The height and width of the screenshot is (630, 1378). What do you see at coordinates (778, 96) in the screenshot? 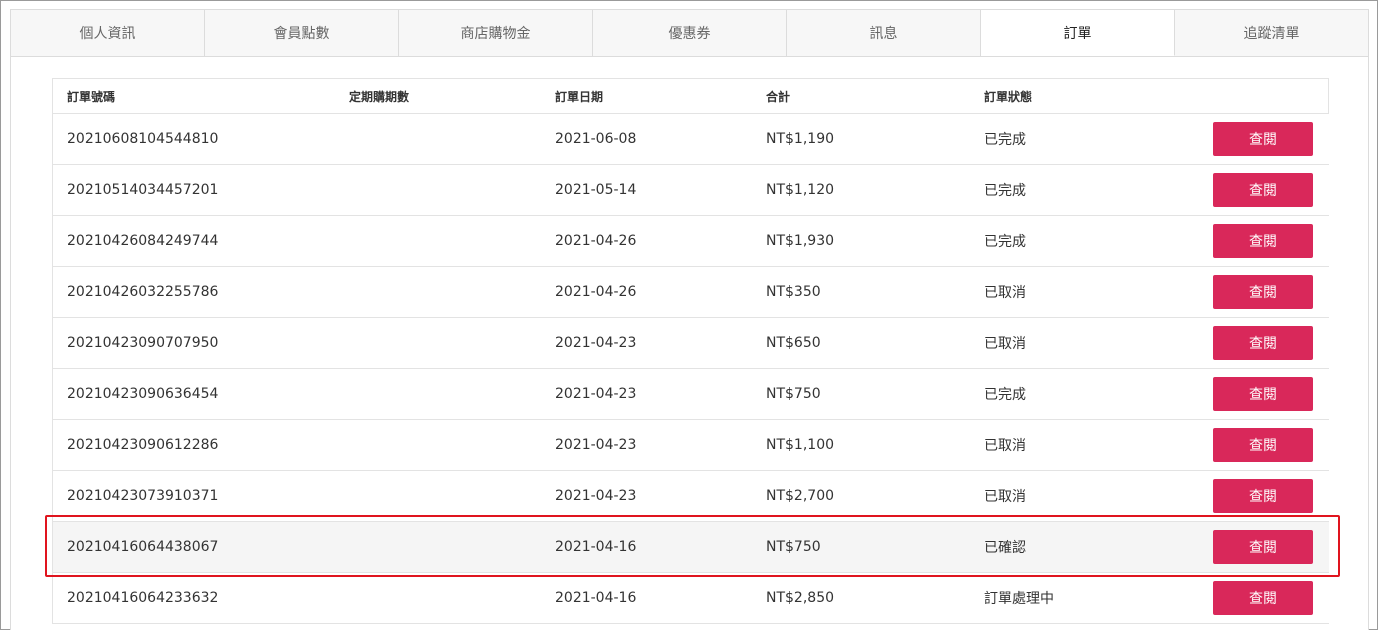
I see `header-total: 合計` at bounding box center [778, 96].